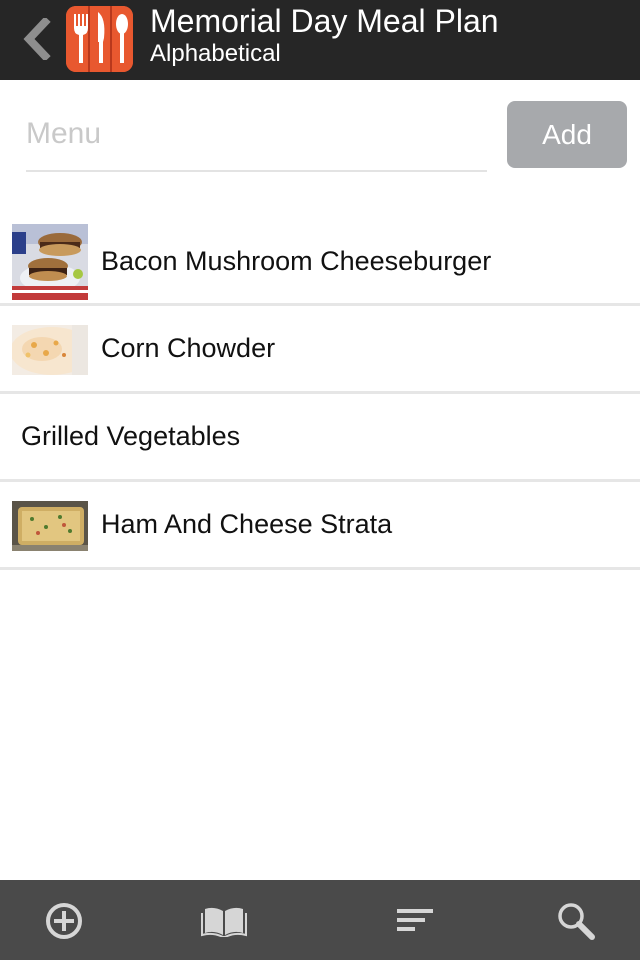 This screenshot has height=960, width=640. What do you see at coordinates (320, 438) in the screenshot?
I see `list-item: Grilled Vegetables` at bounding box center [320, 438].